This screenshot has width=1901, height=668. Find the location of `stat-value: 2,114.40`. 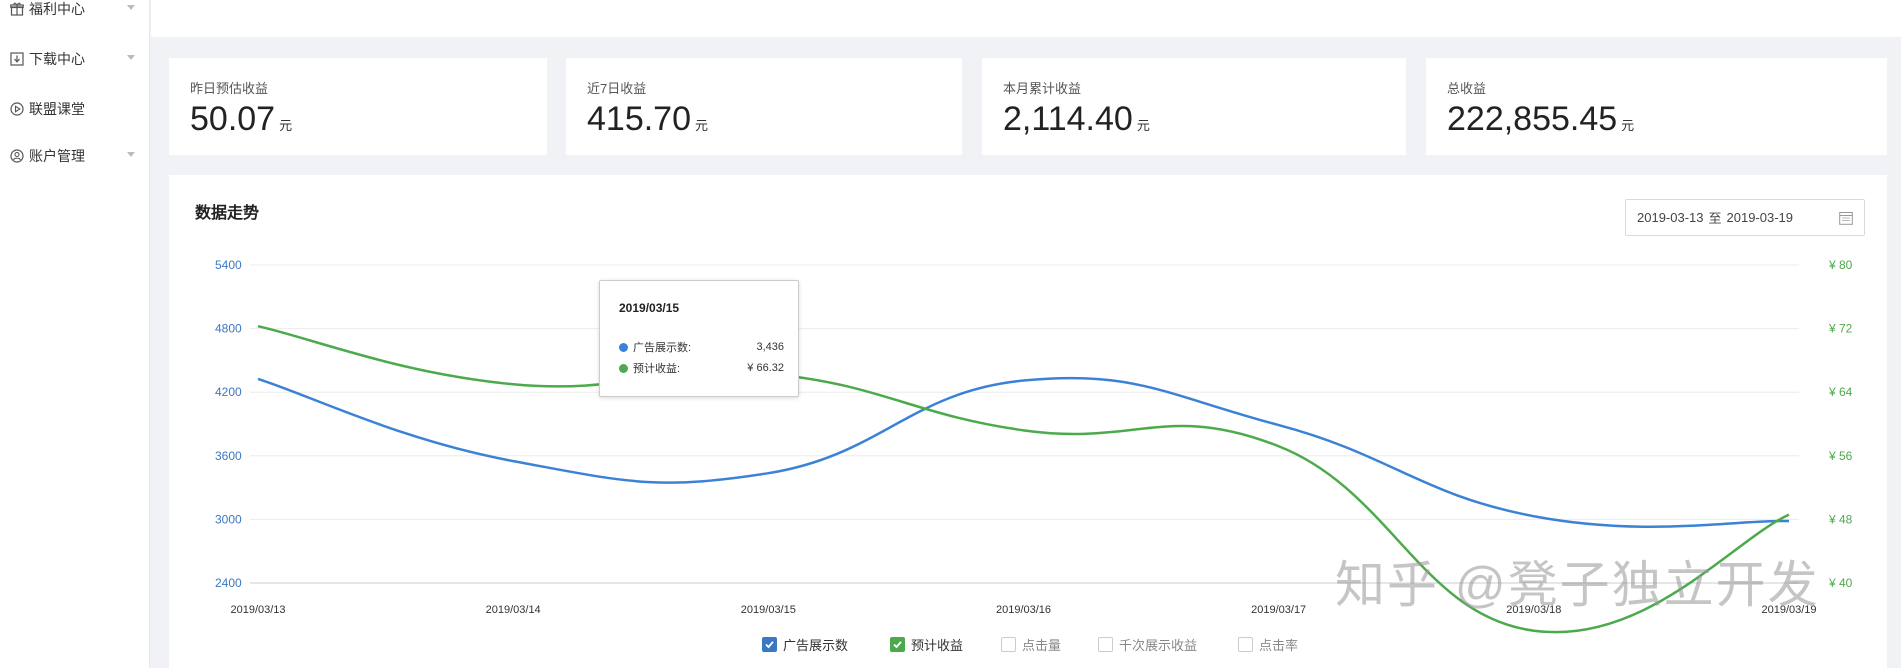

stat-value: 2,114.40 is located at coordinates (1068, 119).